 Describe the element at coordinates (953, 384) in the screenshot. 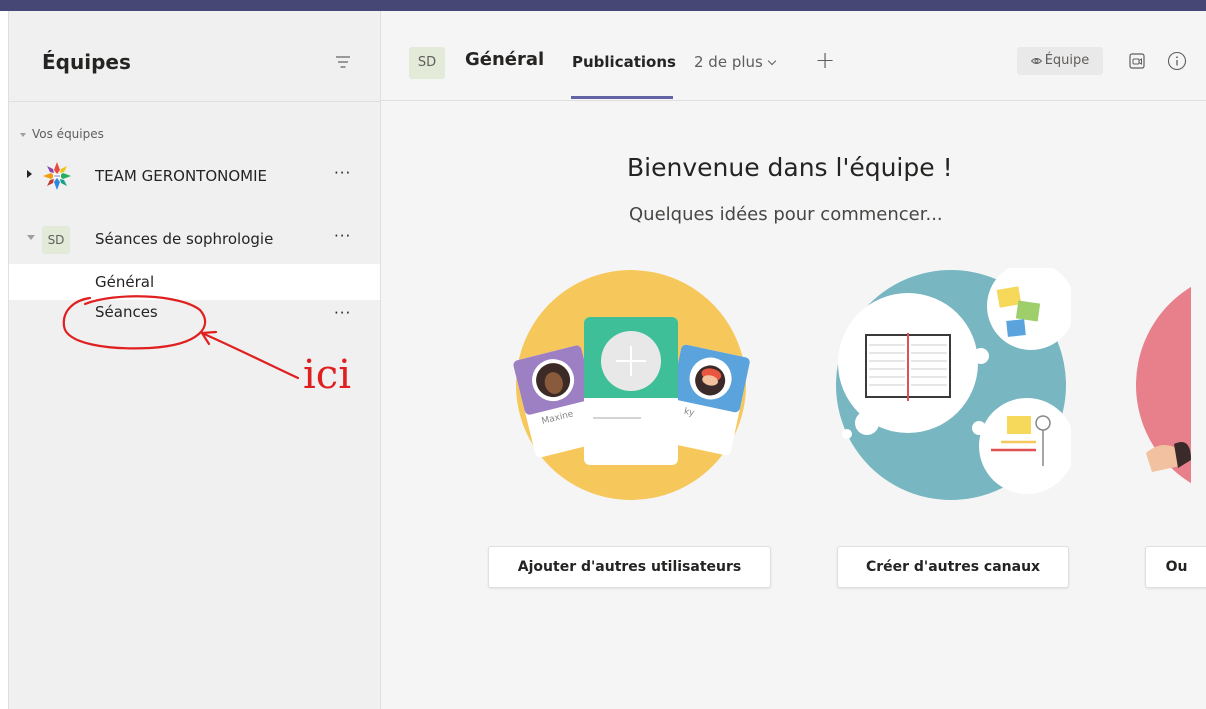

I see `channels-illustration` at that location.